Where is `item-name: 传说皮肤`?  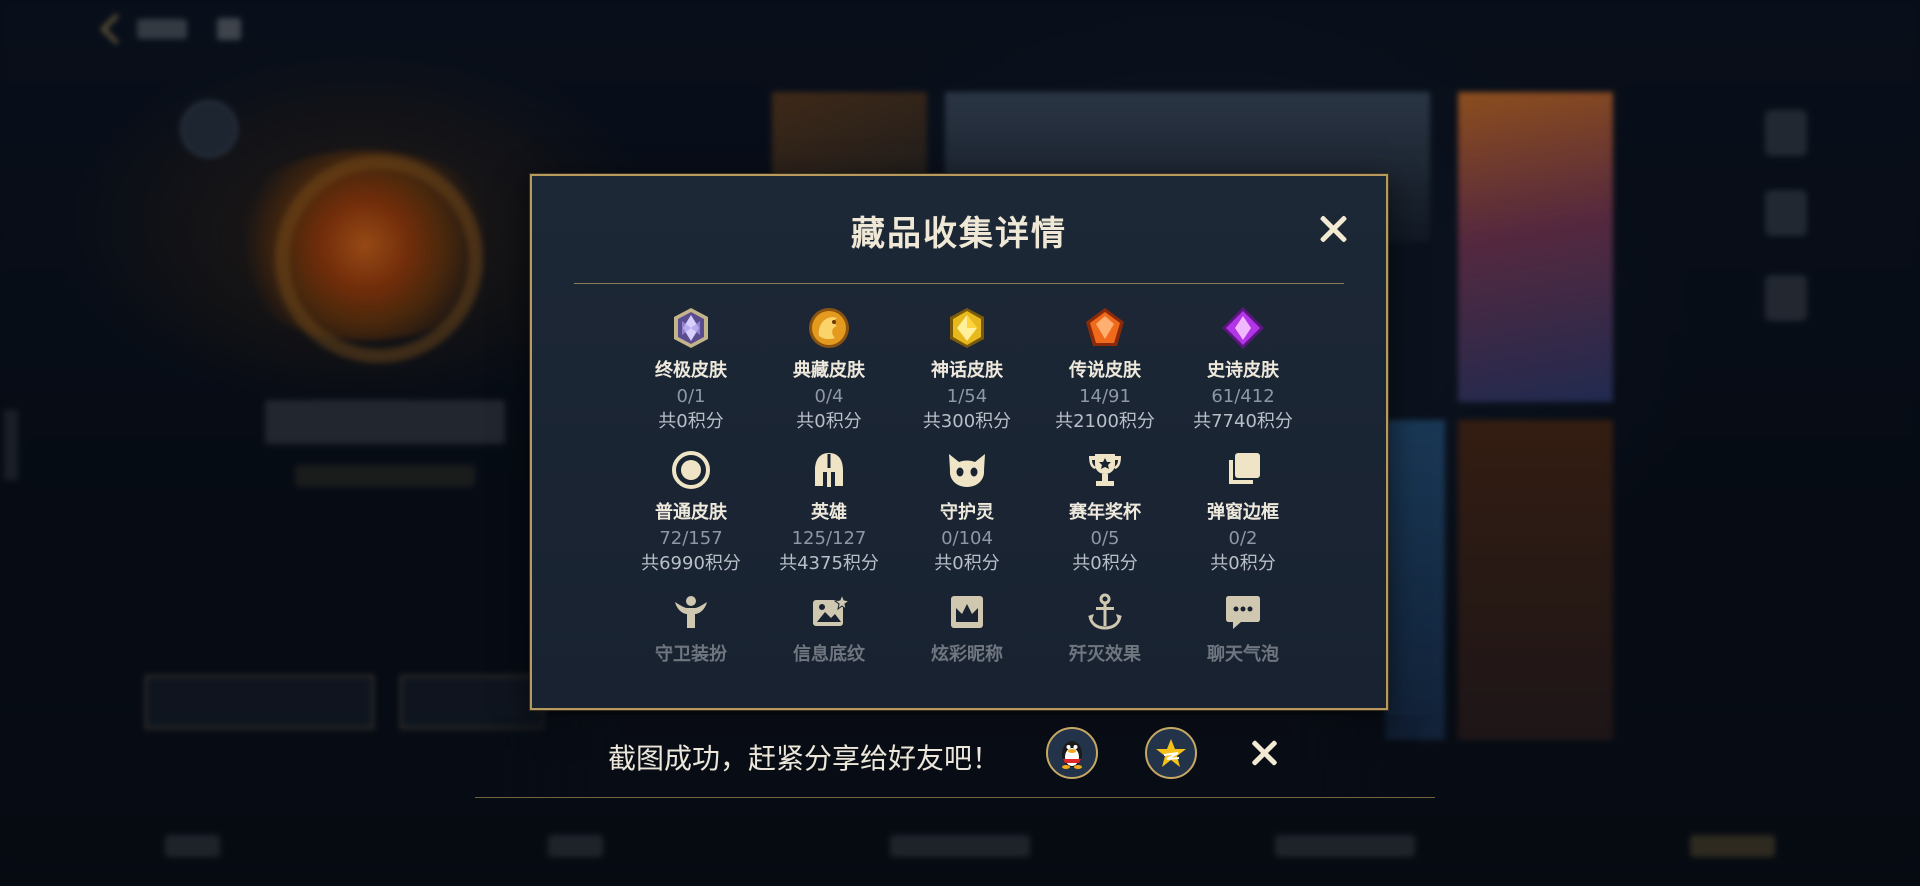
item-name: 传说皮肤 is located at coordinates (1105, 370).